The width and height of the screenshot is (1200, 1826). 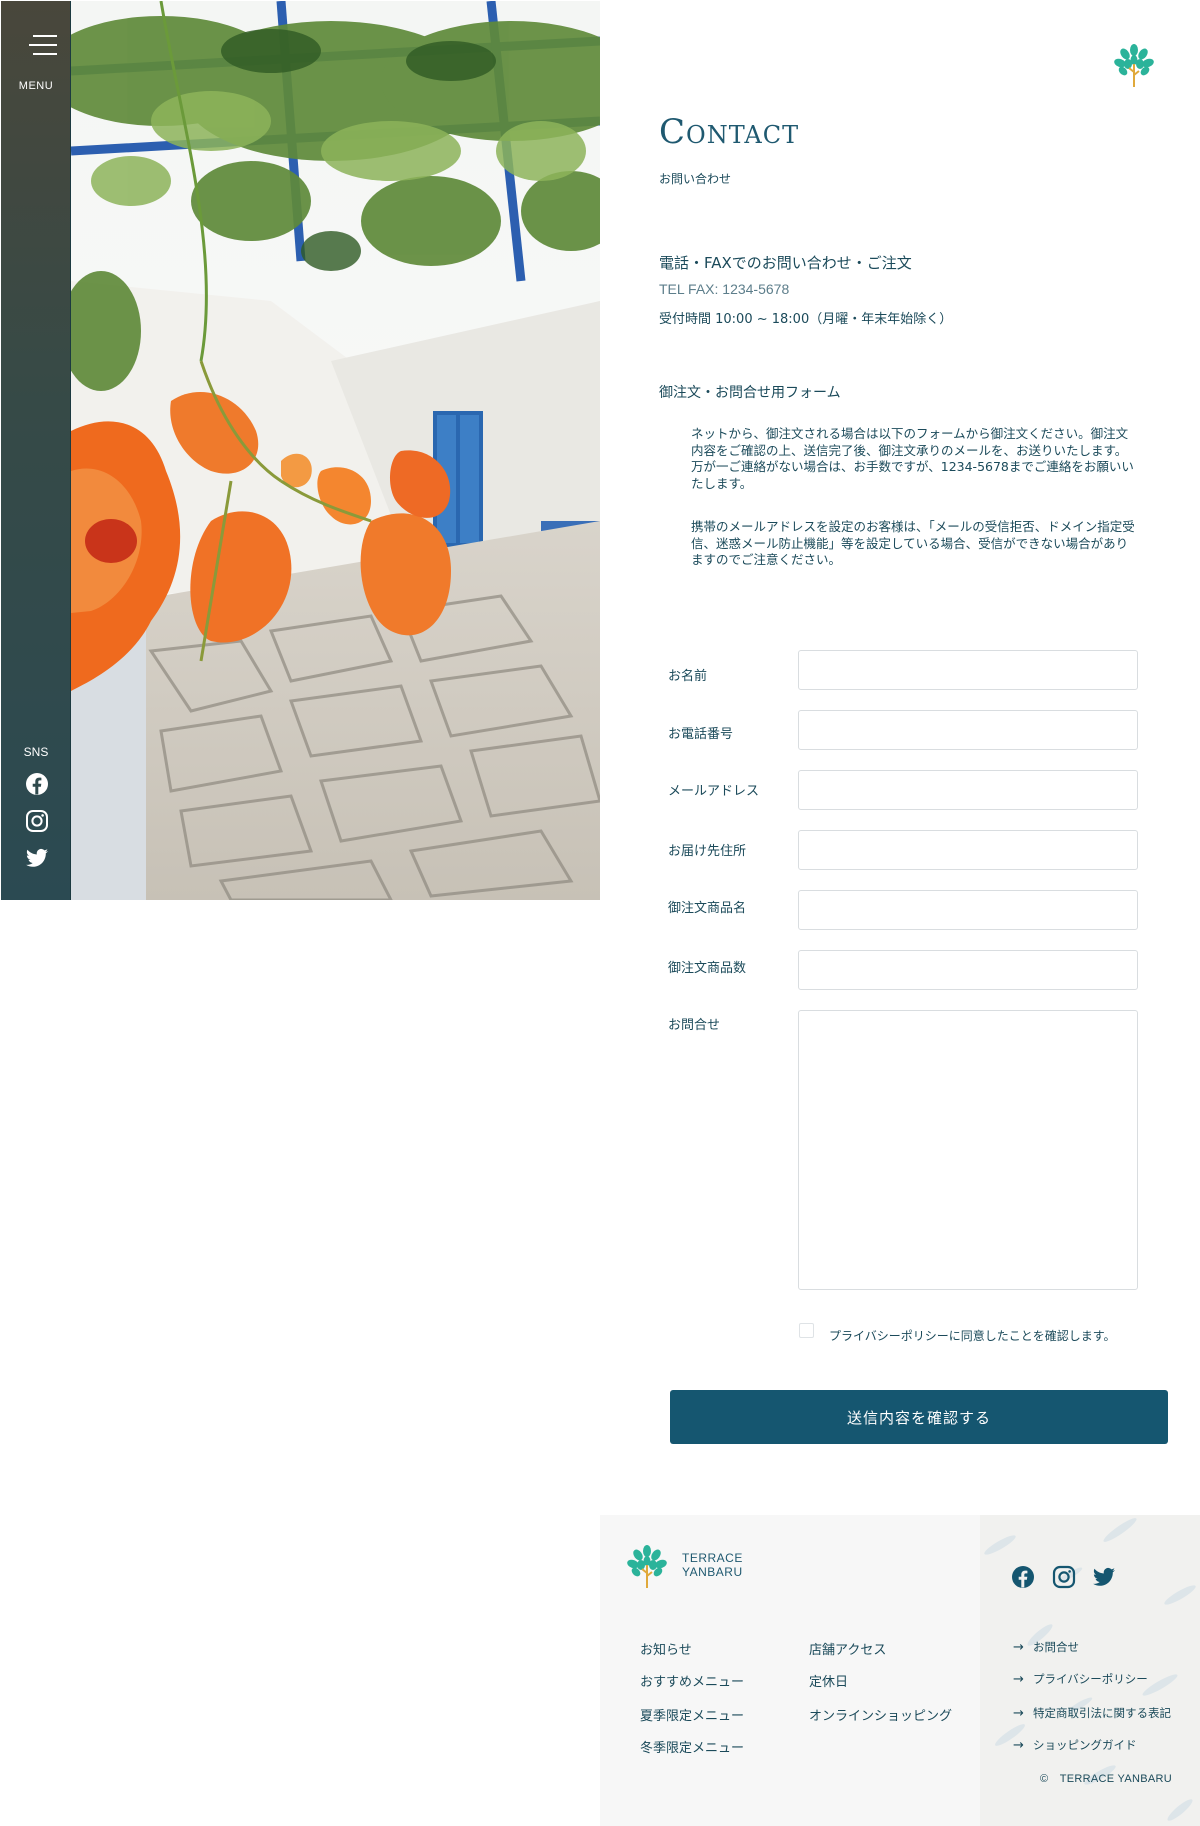 I want to click on brand-line-1: TERRACE, so click(x=712, y=1558).